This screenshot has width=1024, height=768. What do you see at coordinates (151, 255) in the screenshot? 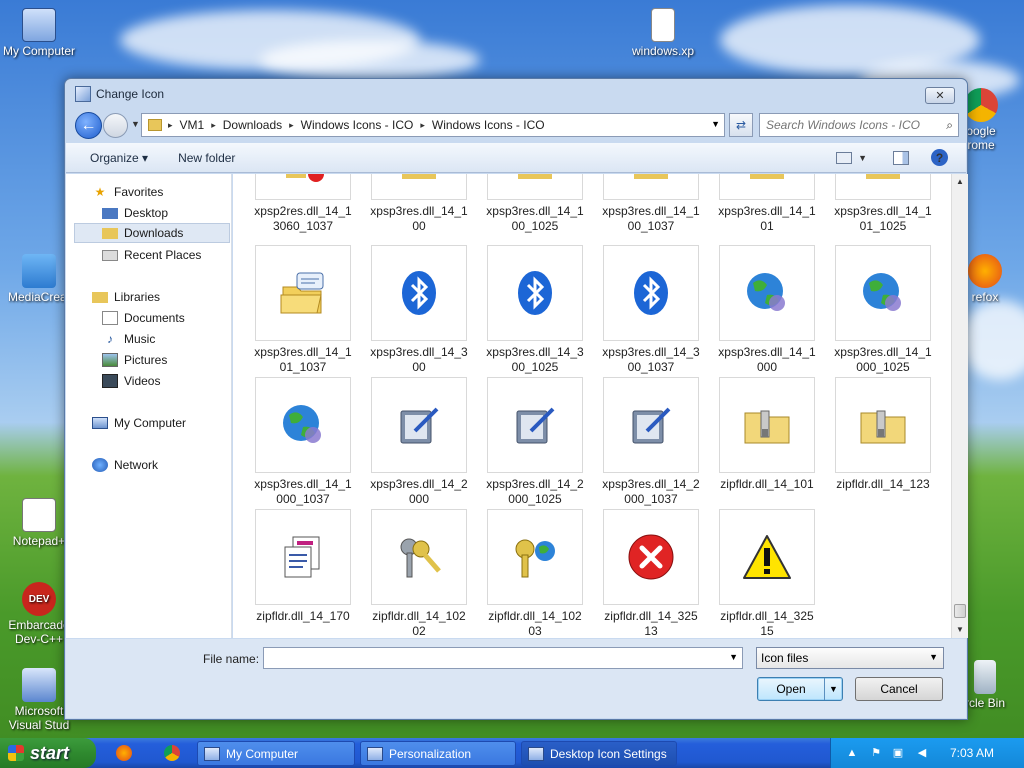
I see `nav-recent-places: Recent Places` at bounding box center [151, 255].